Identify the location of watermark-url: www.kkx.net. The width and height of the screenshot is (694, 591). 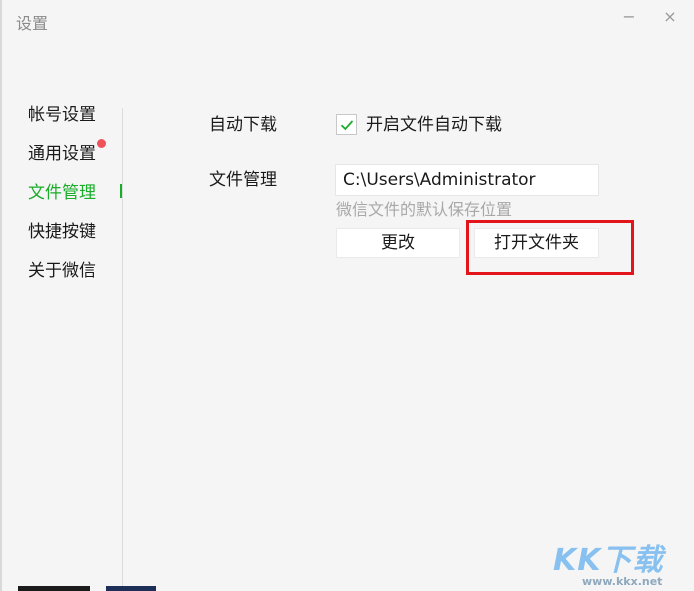
(622, 581).